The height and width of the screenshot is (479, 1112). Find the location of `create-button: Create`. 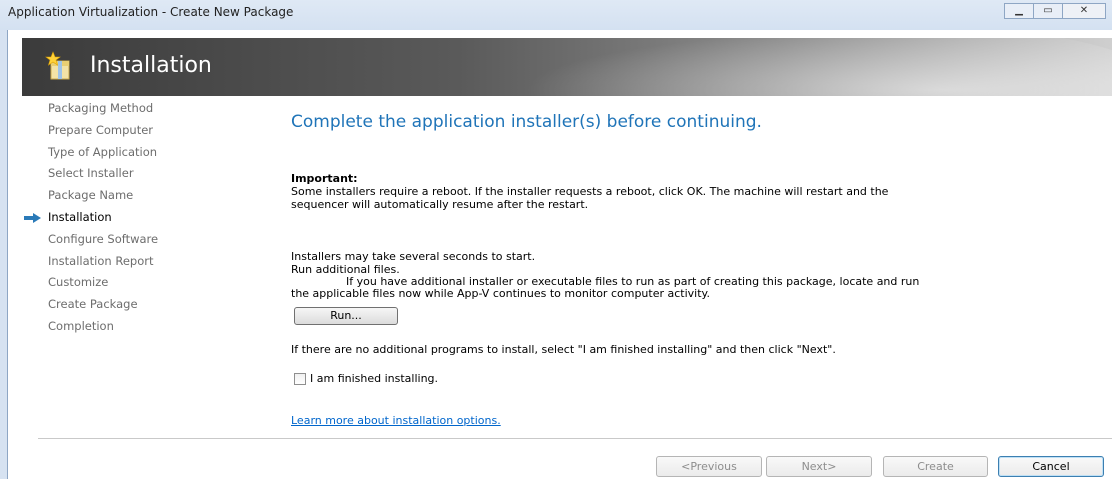

create-button: Create is located at coordinates (935, 466).